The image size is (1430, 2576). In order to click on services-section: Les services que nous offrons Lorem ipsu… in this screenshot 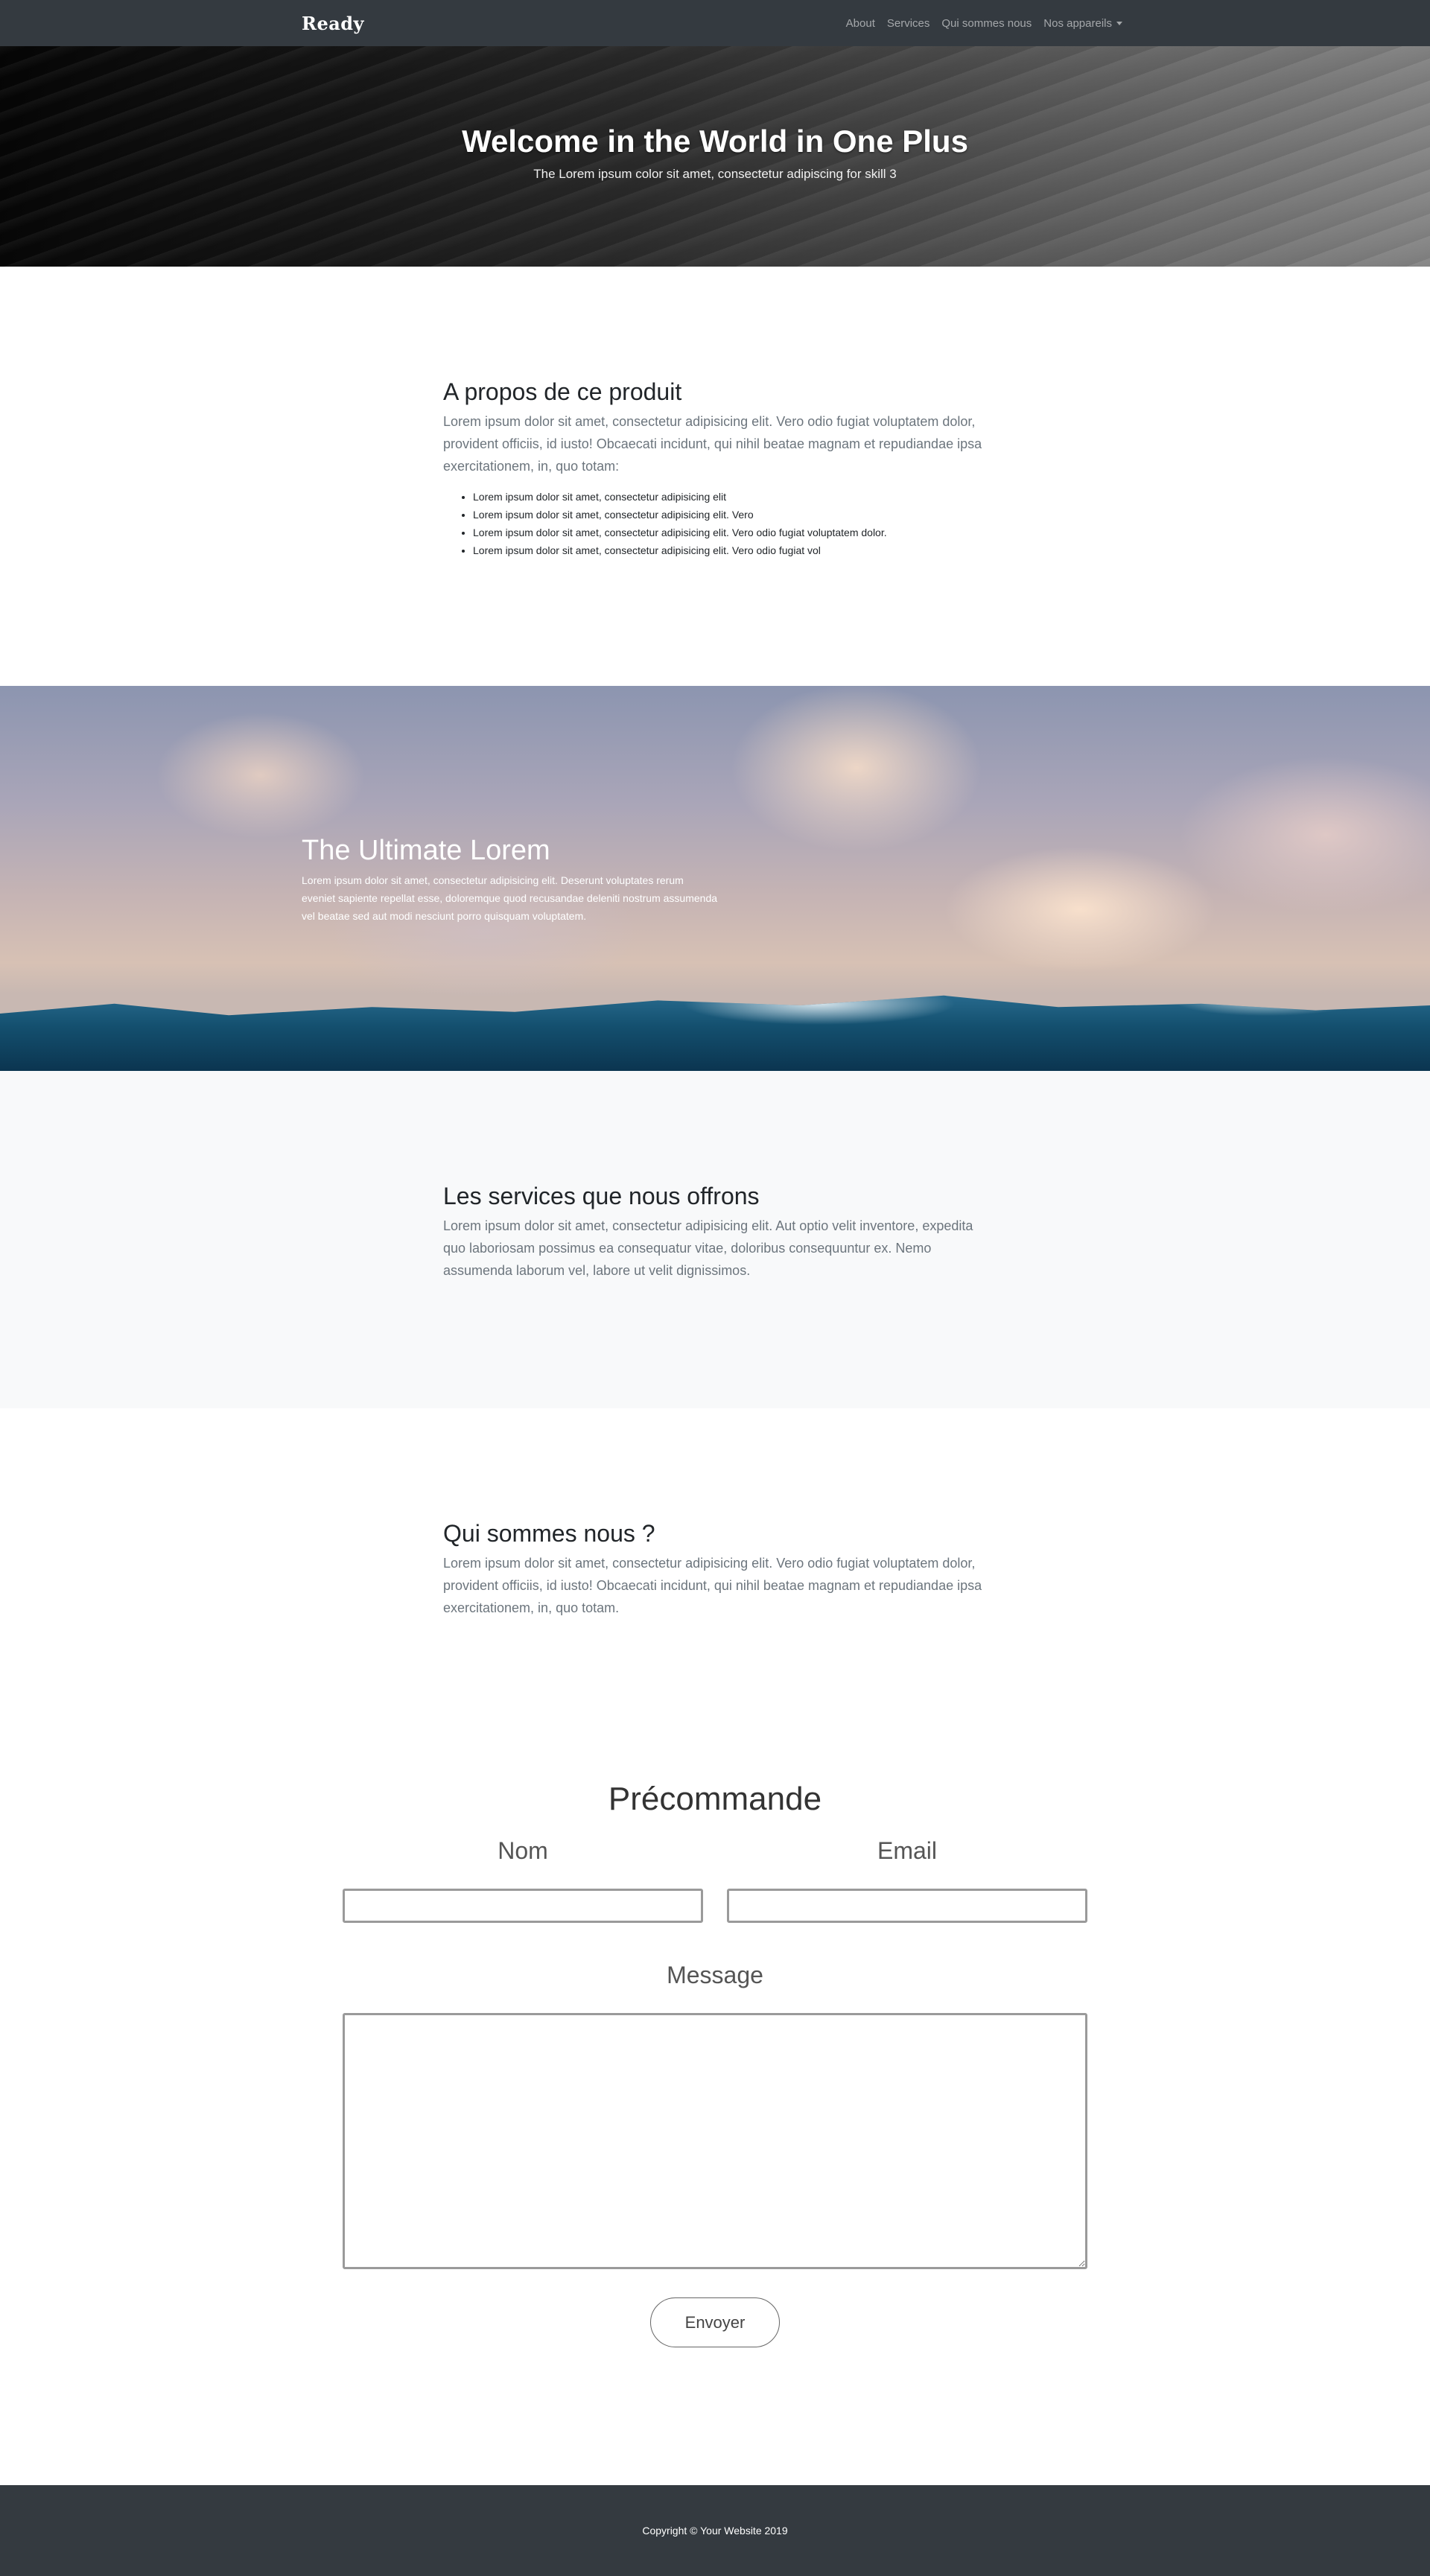, I will do `click(715, 1239)`.